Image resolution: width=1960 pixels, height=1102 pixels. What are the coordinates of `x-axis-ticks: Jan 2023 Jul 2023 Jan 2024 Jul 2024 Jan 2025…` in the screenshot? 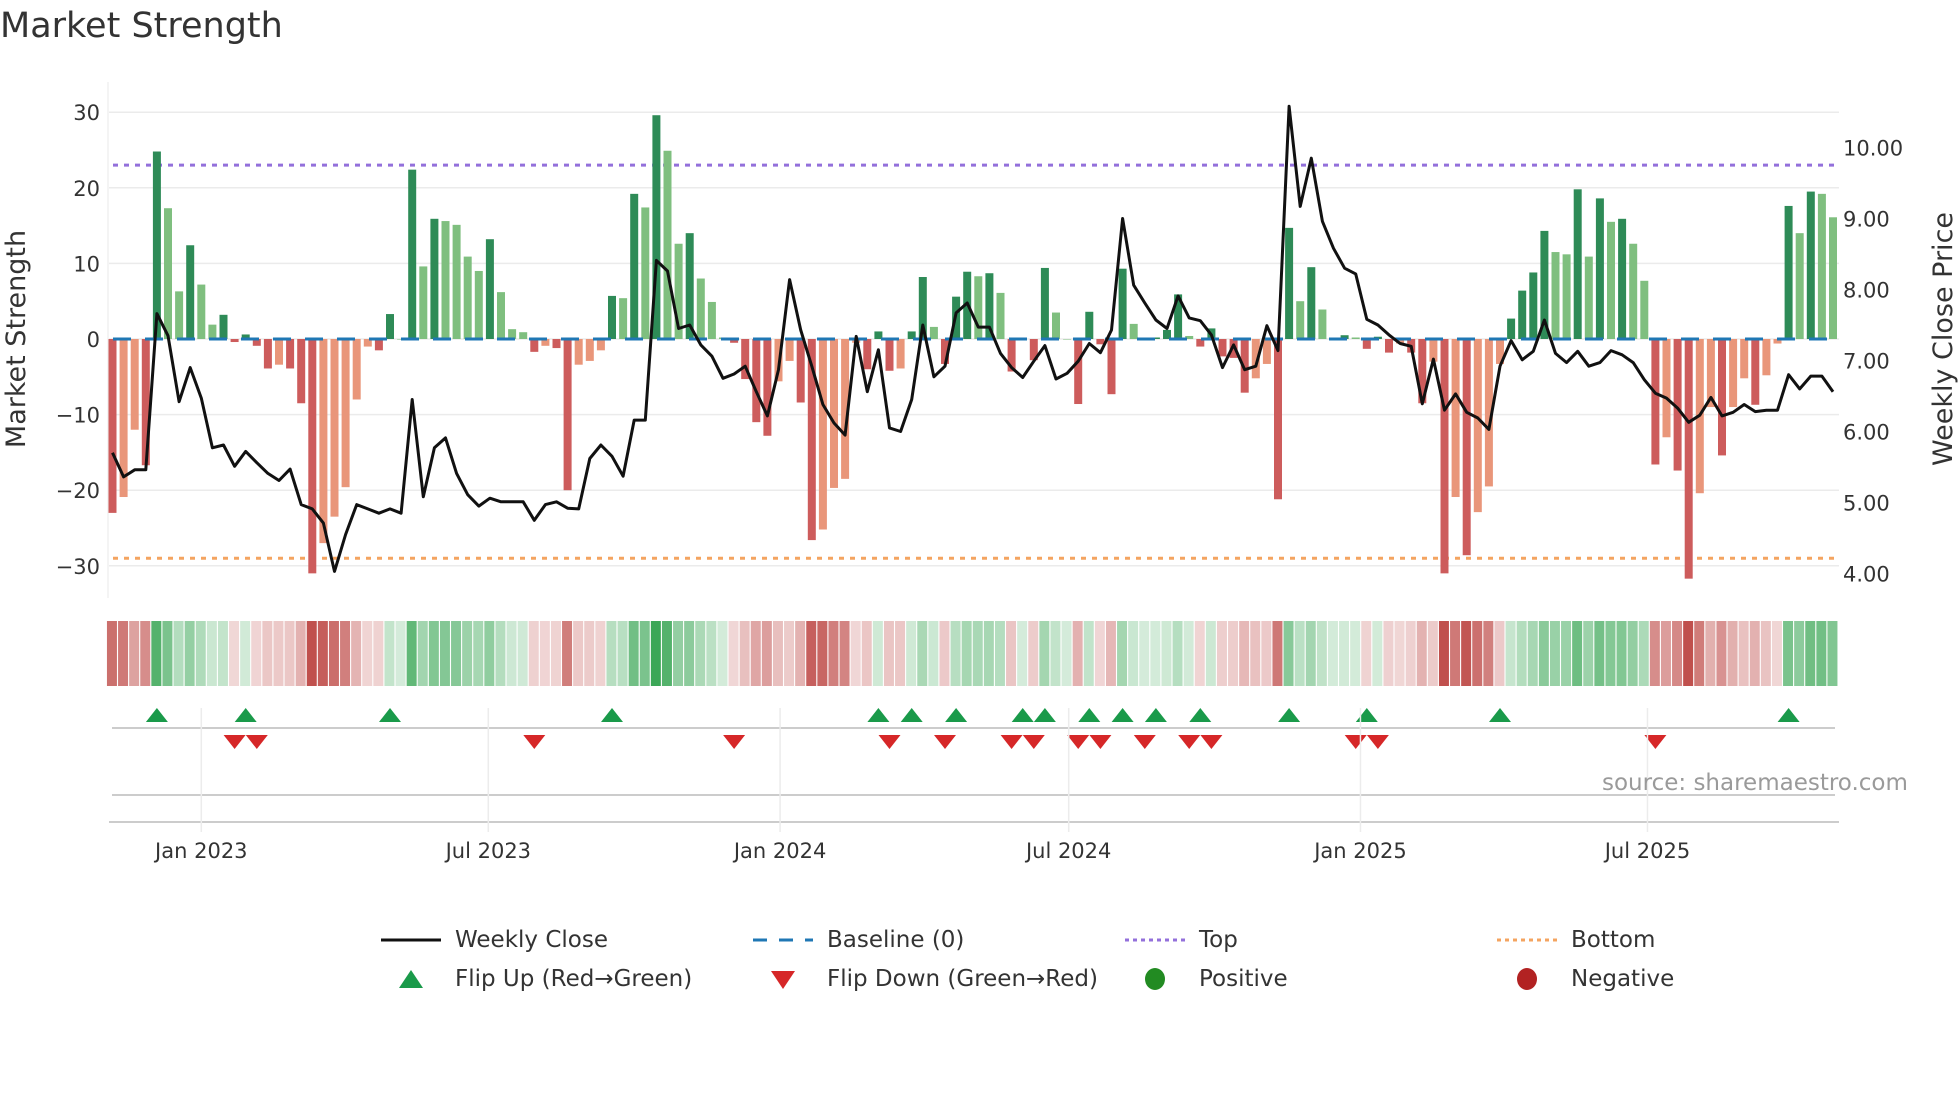 It's located at (921, 785).